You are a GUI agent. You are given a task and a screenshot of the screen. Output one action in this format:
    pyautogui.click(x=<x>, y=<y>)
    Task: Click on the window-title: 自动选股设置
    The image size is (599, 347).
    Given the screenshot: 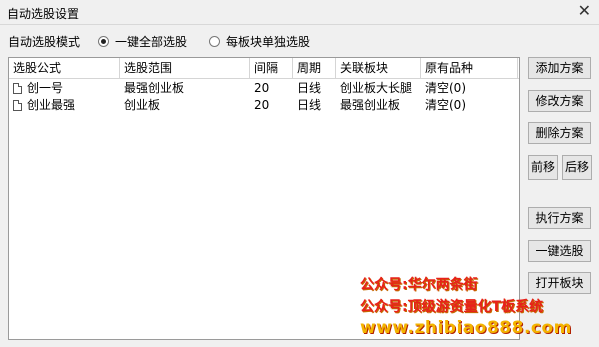 What is the action you would take?
    pyautogui.click(x=43, y=14)
    